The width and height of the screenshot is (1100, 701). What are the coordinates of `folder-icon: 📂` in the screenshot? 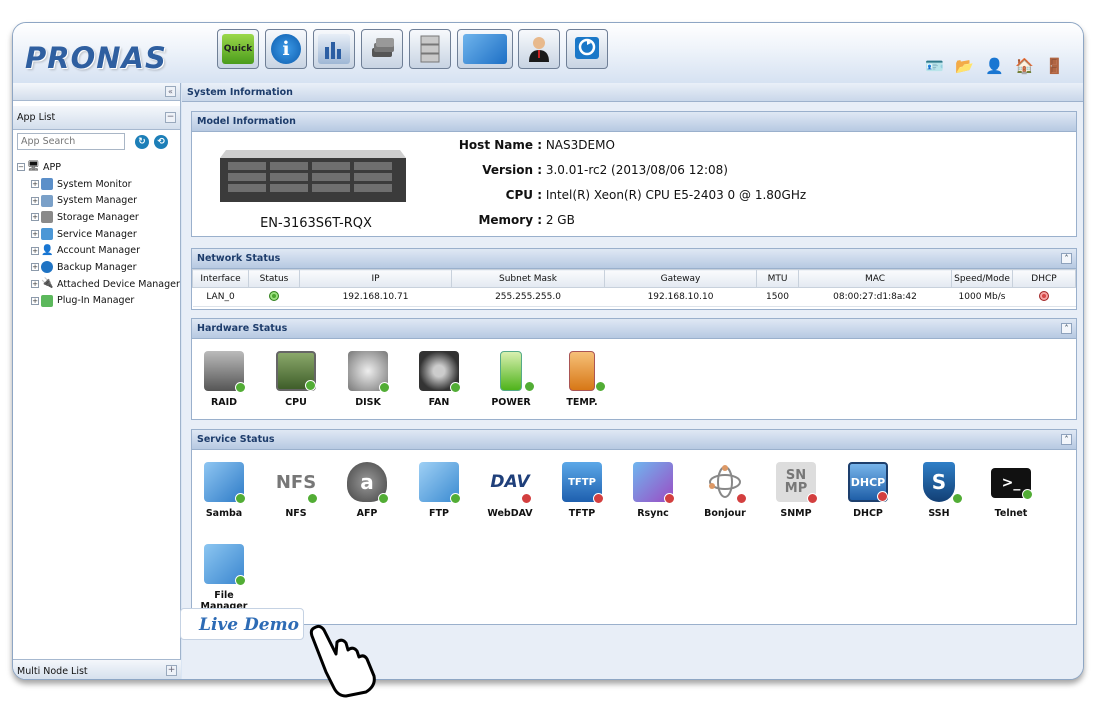 It's located at (964, 66).